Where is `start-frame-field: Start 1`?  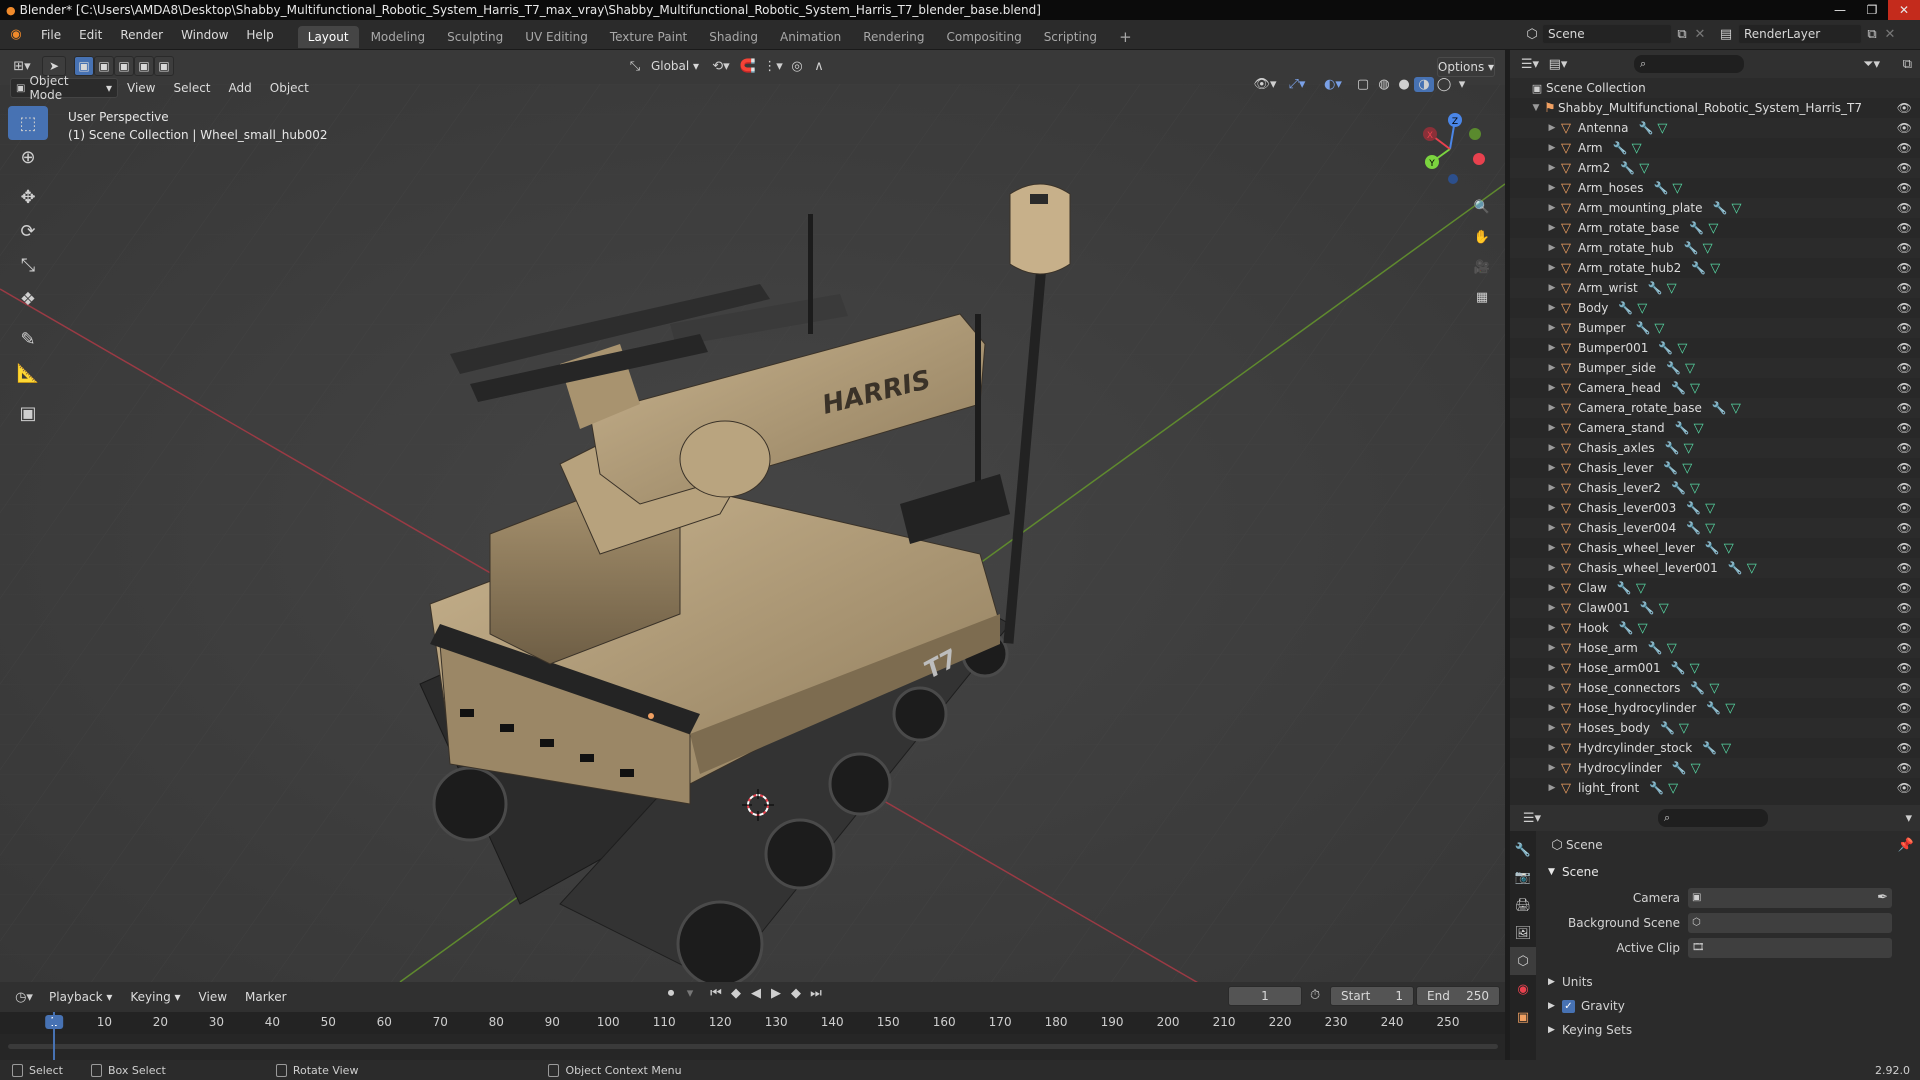
start-frame-field: Start 1 is located at coordinates (1372, 996).